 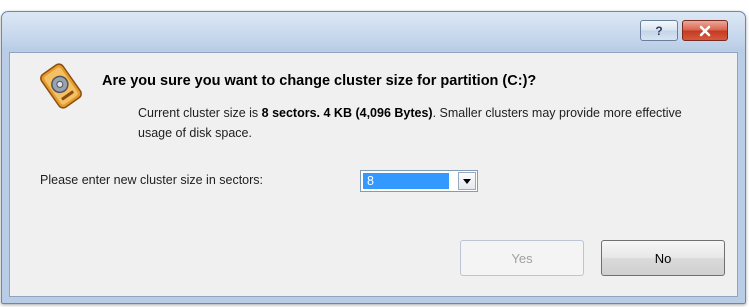 I want to click on help-icon: ?, so click(x=659, y=30).